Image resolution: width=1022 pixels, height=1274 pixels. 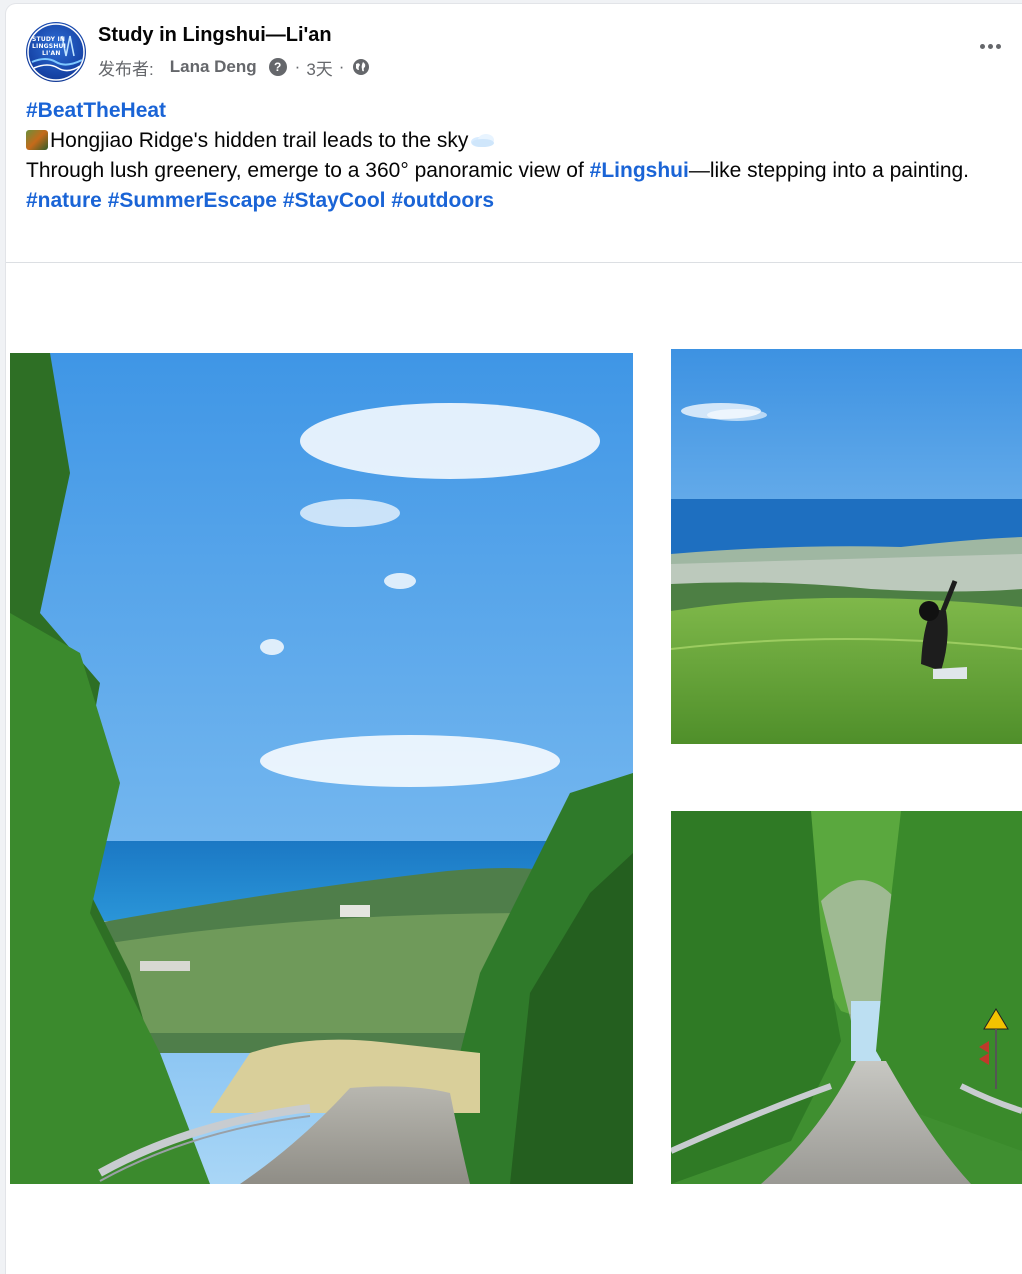 What do you see at coordinates (514, 262) in the screenshot?
I see `header-divider` at bounding box center [514, 262].